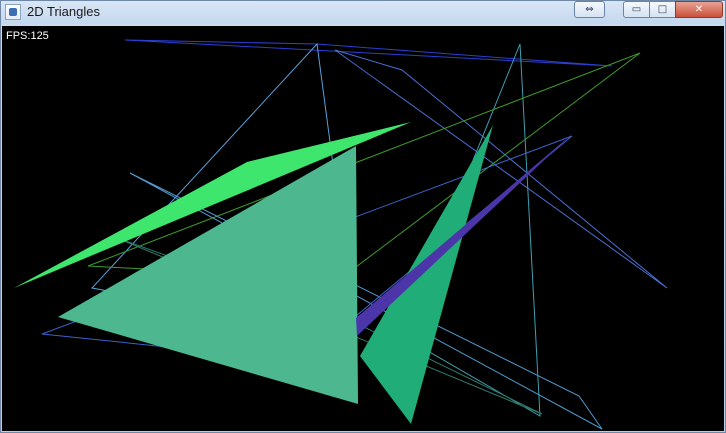 Image resolution: width=726 pixels, height=433 pixels. I want to click on resize-button: ⇔, so click(589, 9).